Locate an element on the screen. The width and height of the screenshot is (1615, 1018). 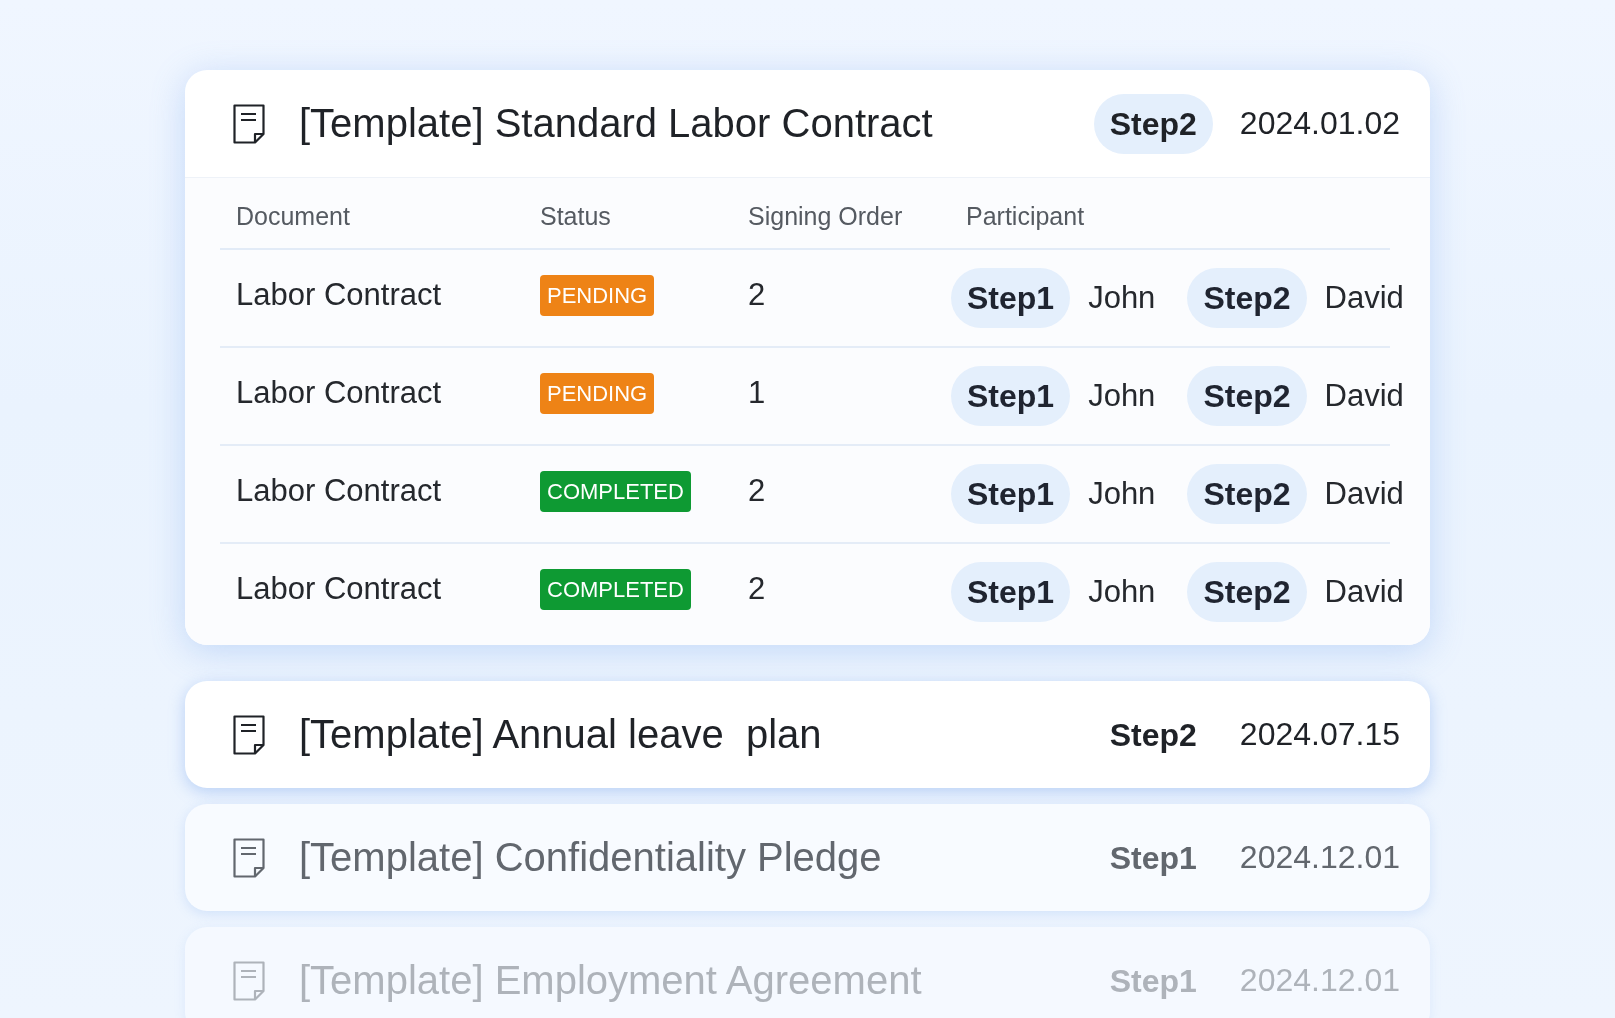
card-title: [Template] Standard Labor Contract is located at coordinates (616, 123).